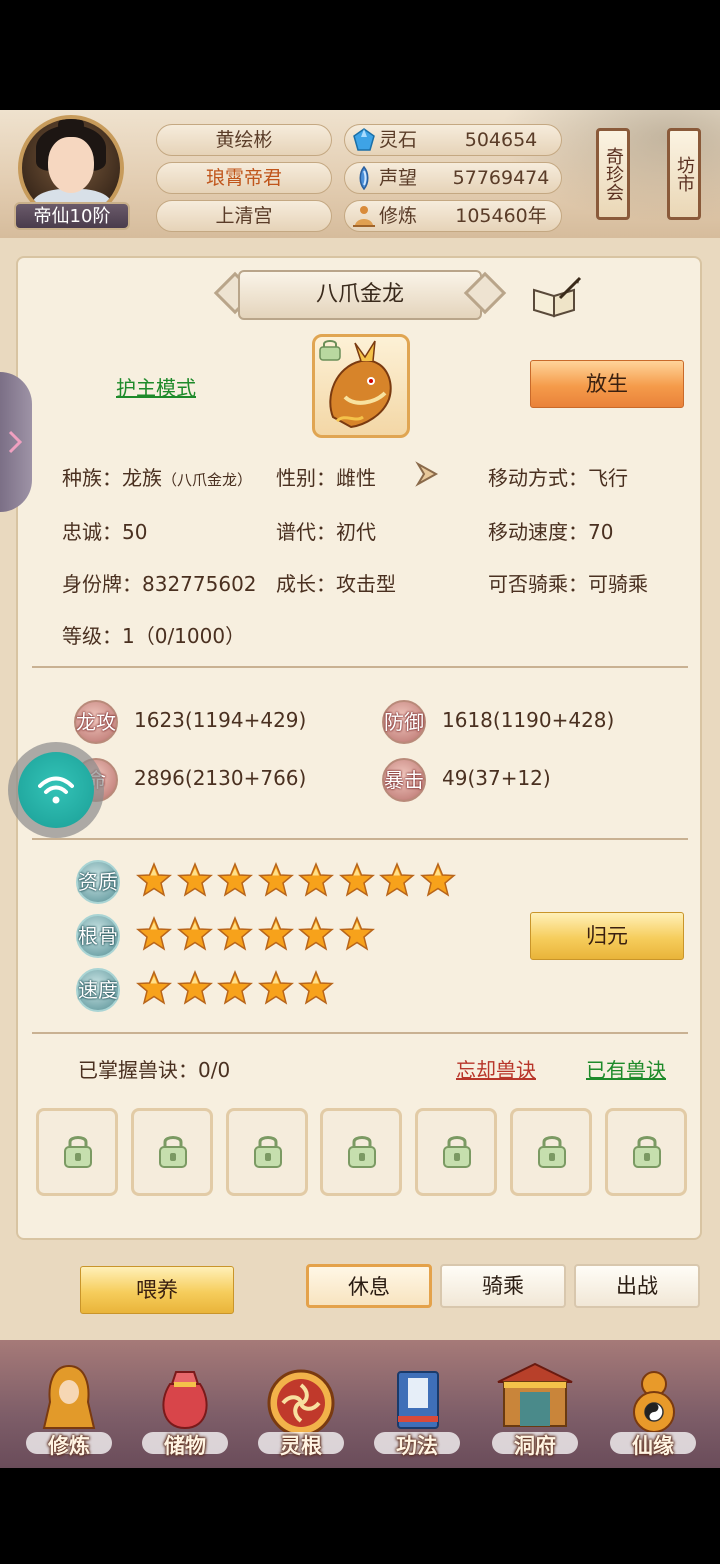 This screenshot has height=1564, width=720. Describe the element at coordinates (361, 386) in the screenshot. I see `pet-portrait` at that location.